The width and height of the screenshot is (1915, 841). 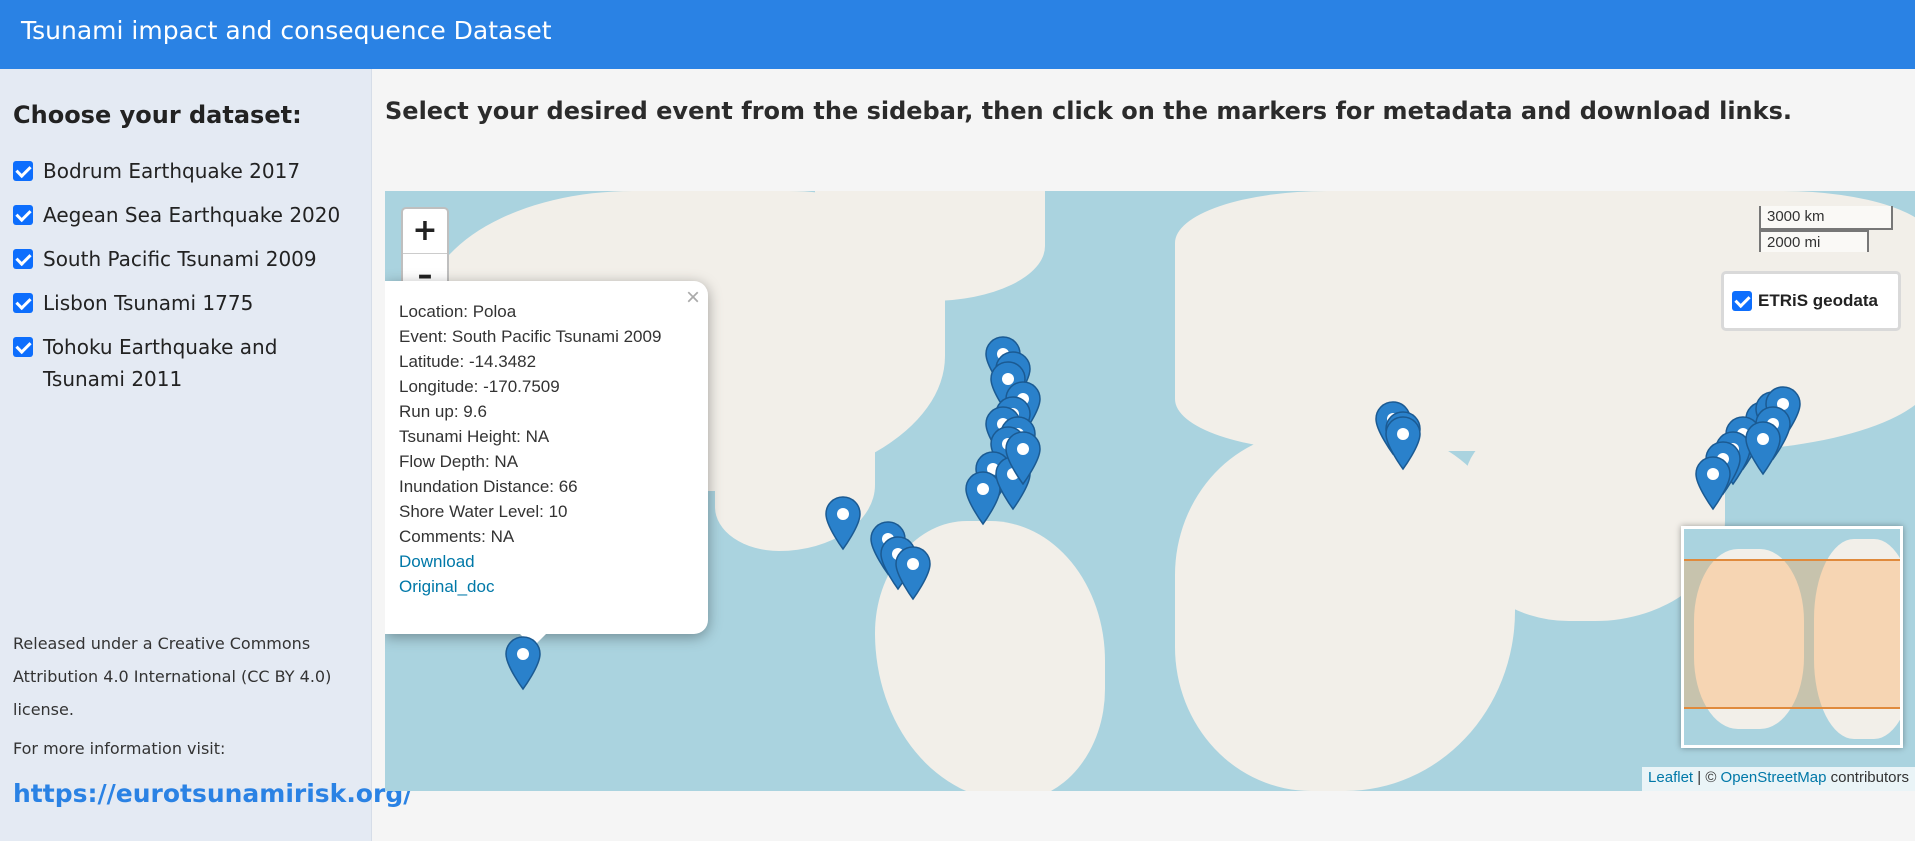 What do you see at coordinates (286, 30) in the screenshot?
I see `app-title: Tsunami impact and consequence Dataset` at bounding box center [286, 30].